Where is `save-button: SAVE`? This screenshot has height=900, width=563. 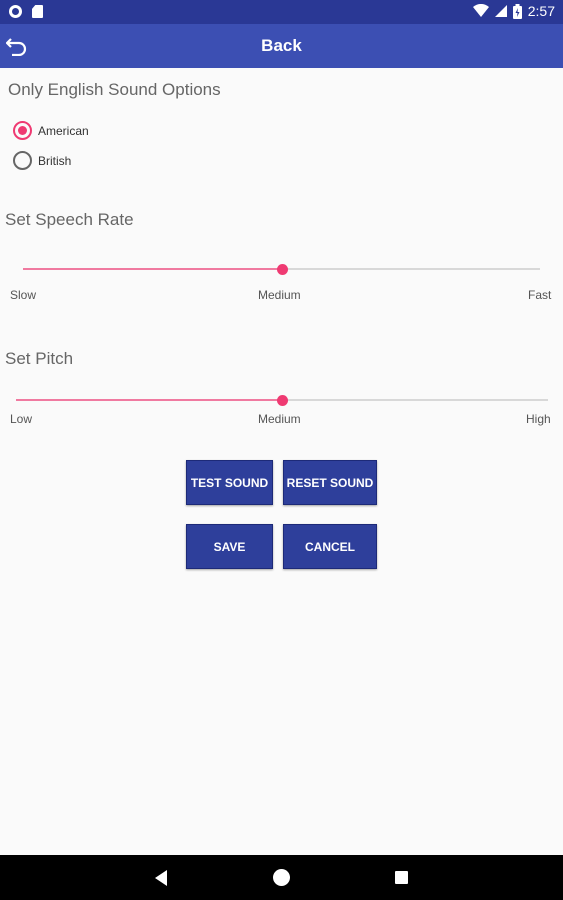
save-button: SAVE is located at coordinates (229, 546).